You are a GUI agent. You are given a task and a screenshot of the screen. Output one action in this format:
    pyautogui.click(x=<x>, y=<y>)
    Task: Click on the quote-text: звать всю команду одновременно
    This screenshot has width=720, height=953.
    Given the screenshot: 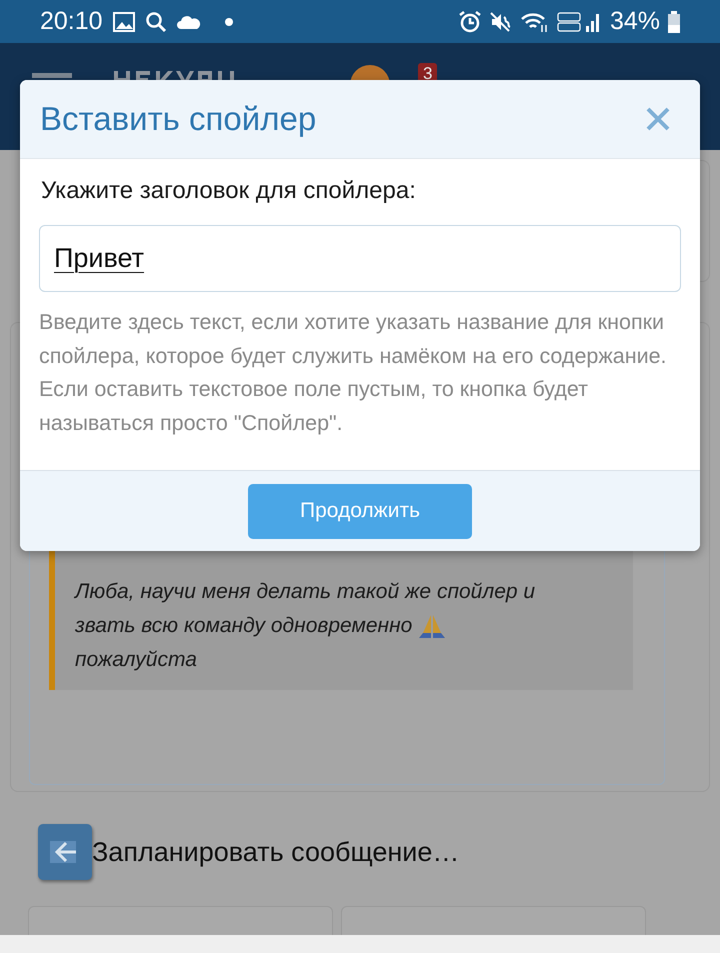 What is the action you would take?
    pyautogui.click(x=243, y=625)
    